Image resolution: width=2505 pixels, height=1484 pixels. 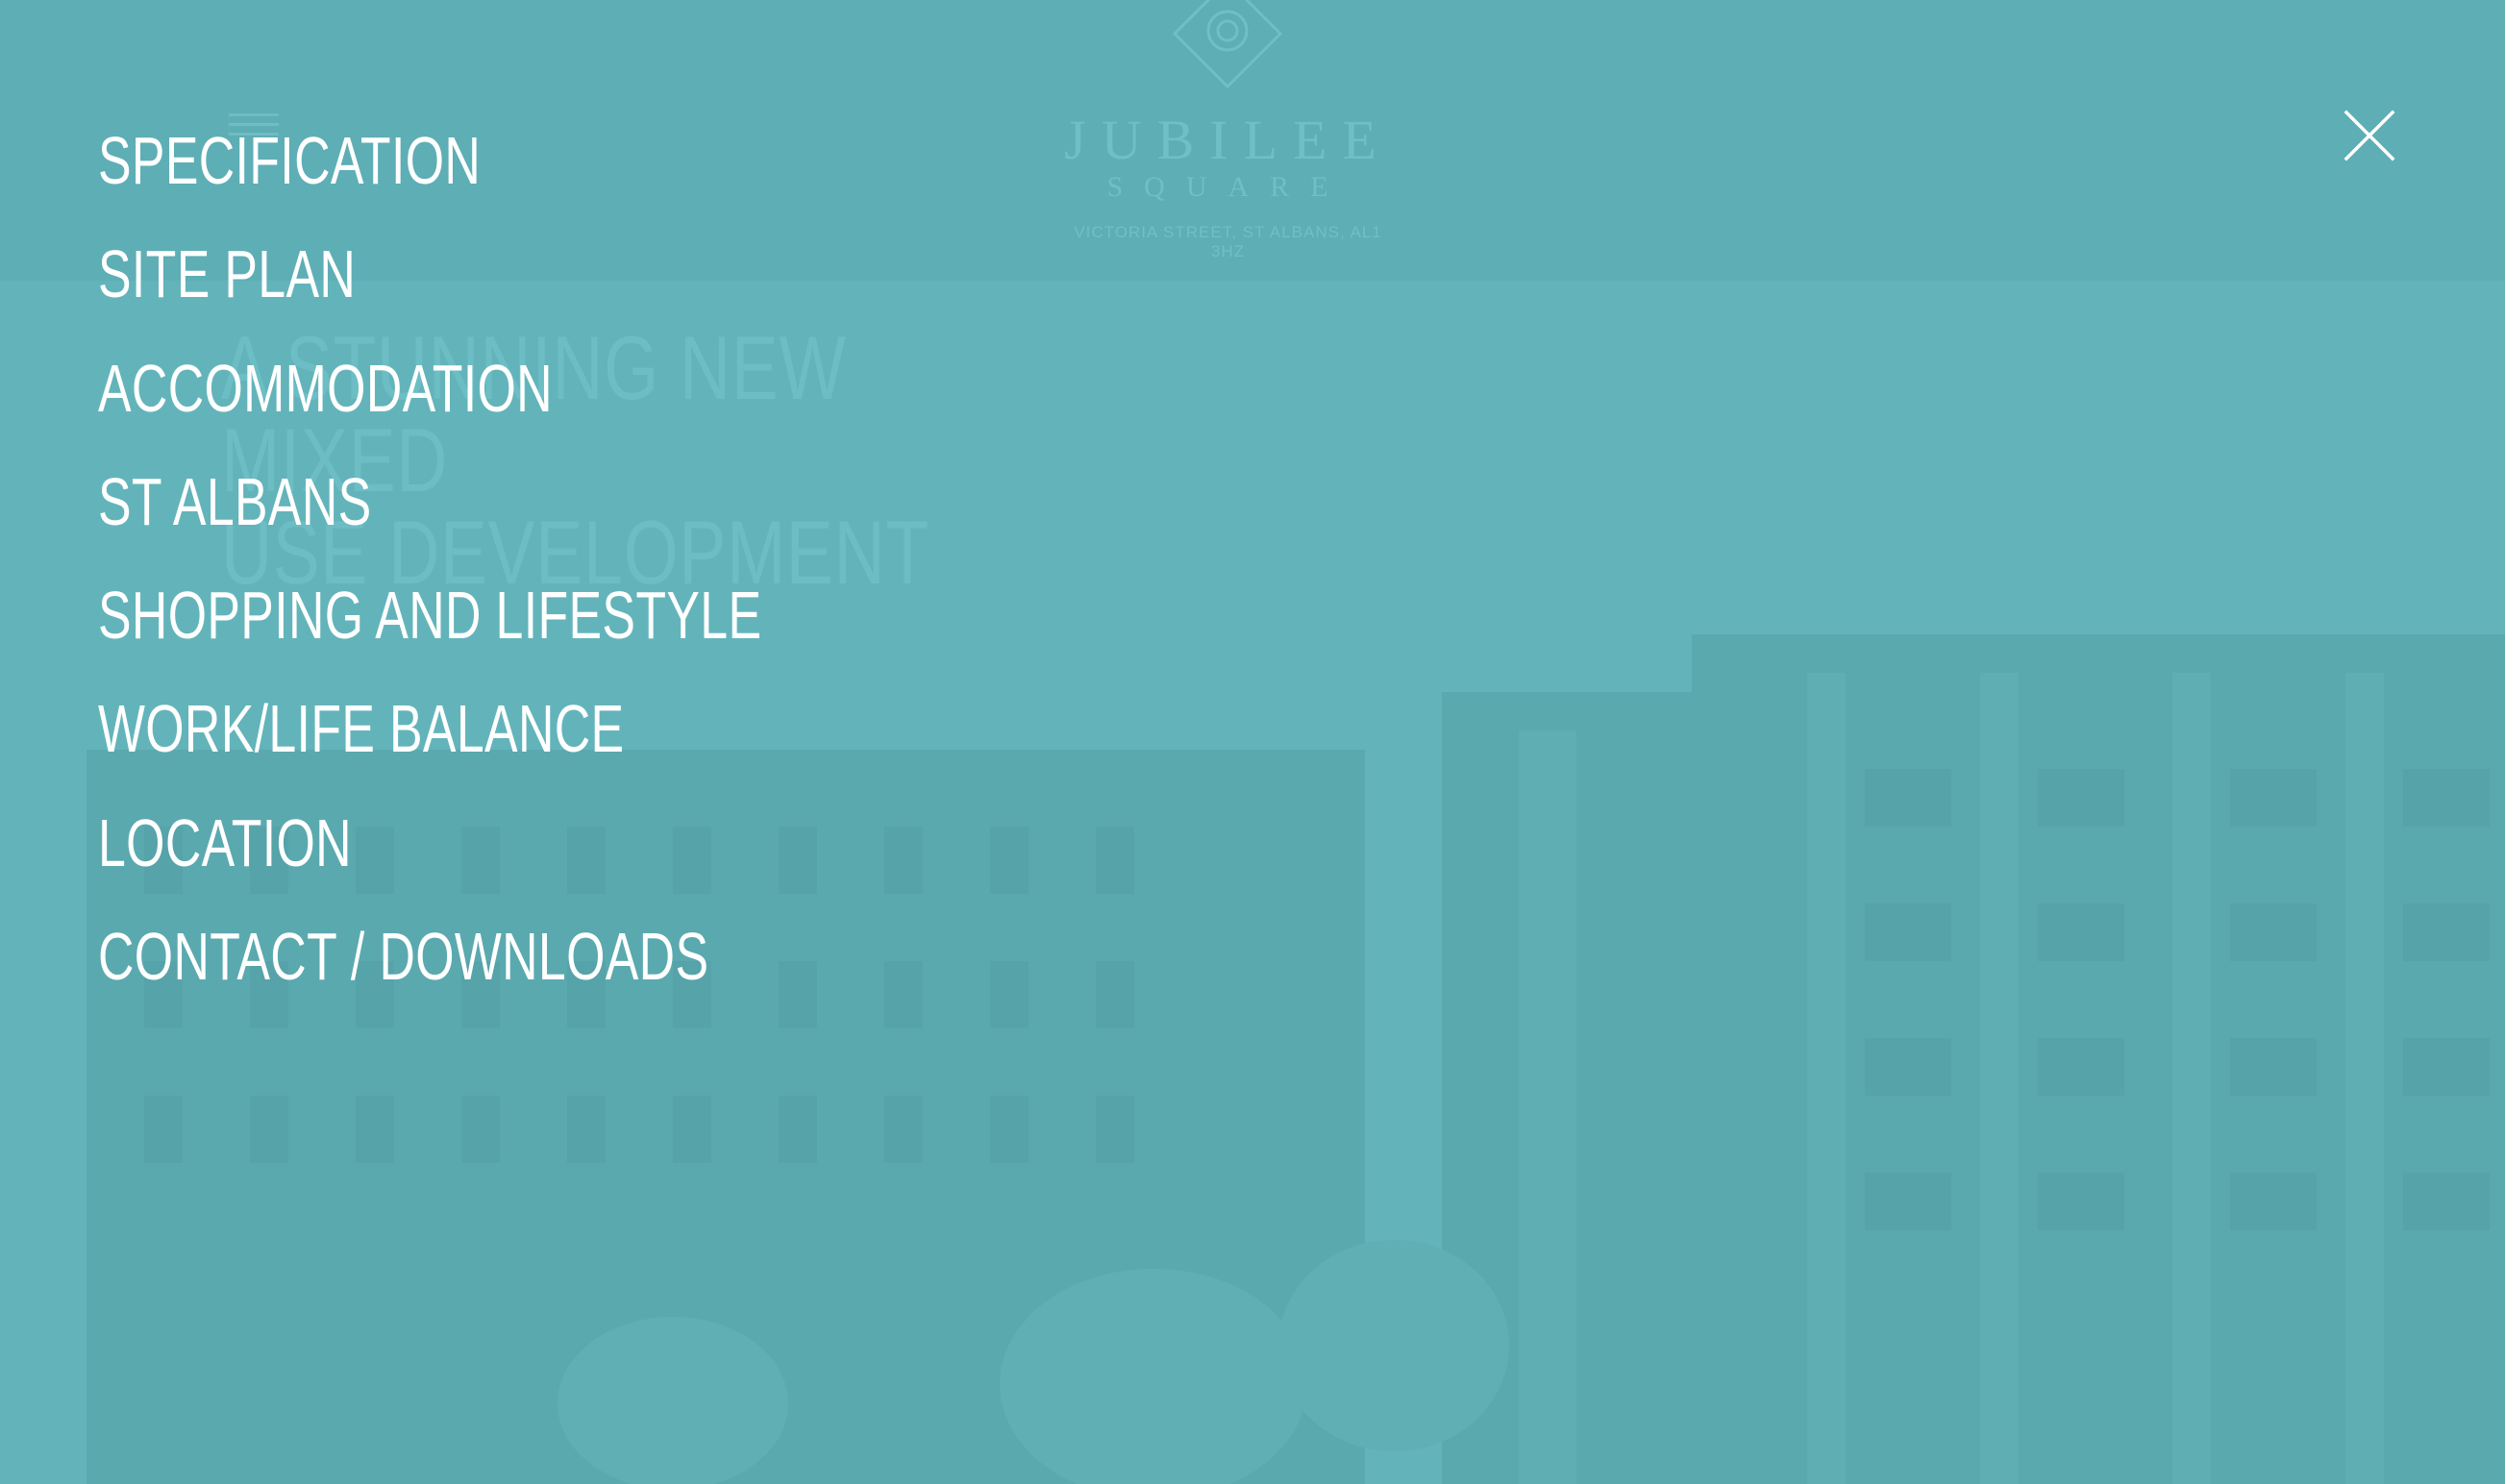 I want to click on menu-item-location: LOCATION, so click(x=429, y=862).